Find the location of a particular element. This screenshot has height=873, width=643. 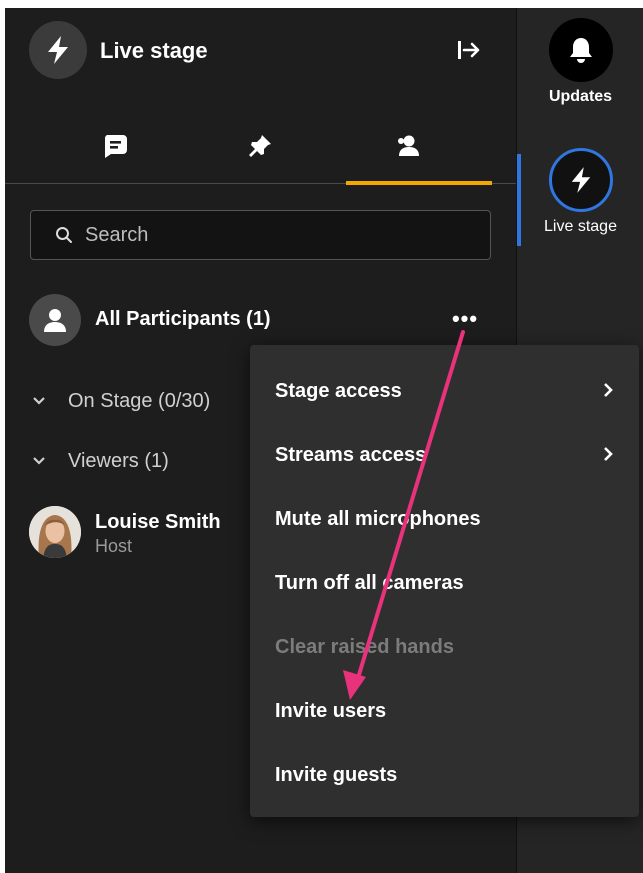

group-viewers: Viewers (1) is located at coordinates (100, 461).